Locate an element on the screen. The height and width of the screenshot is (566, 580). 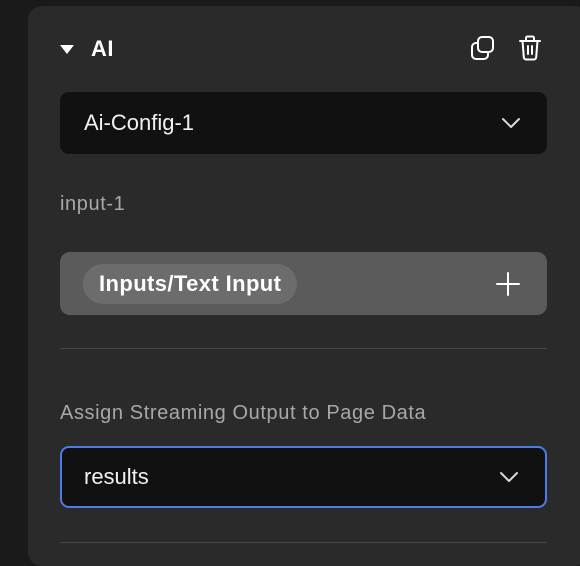
plus-icon is located at coordinates (508, 284).